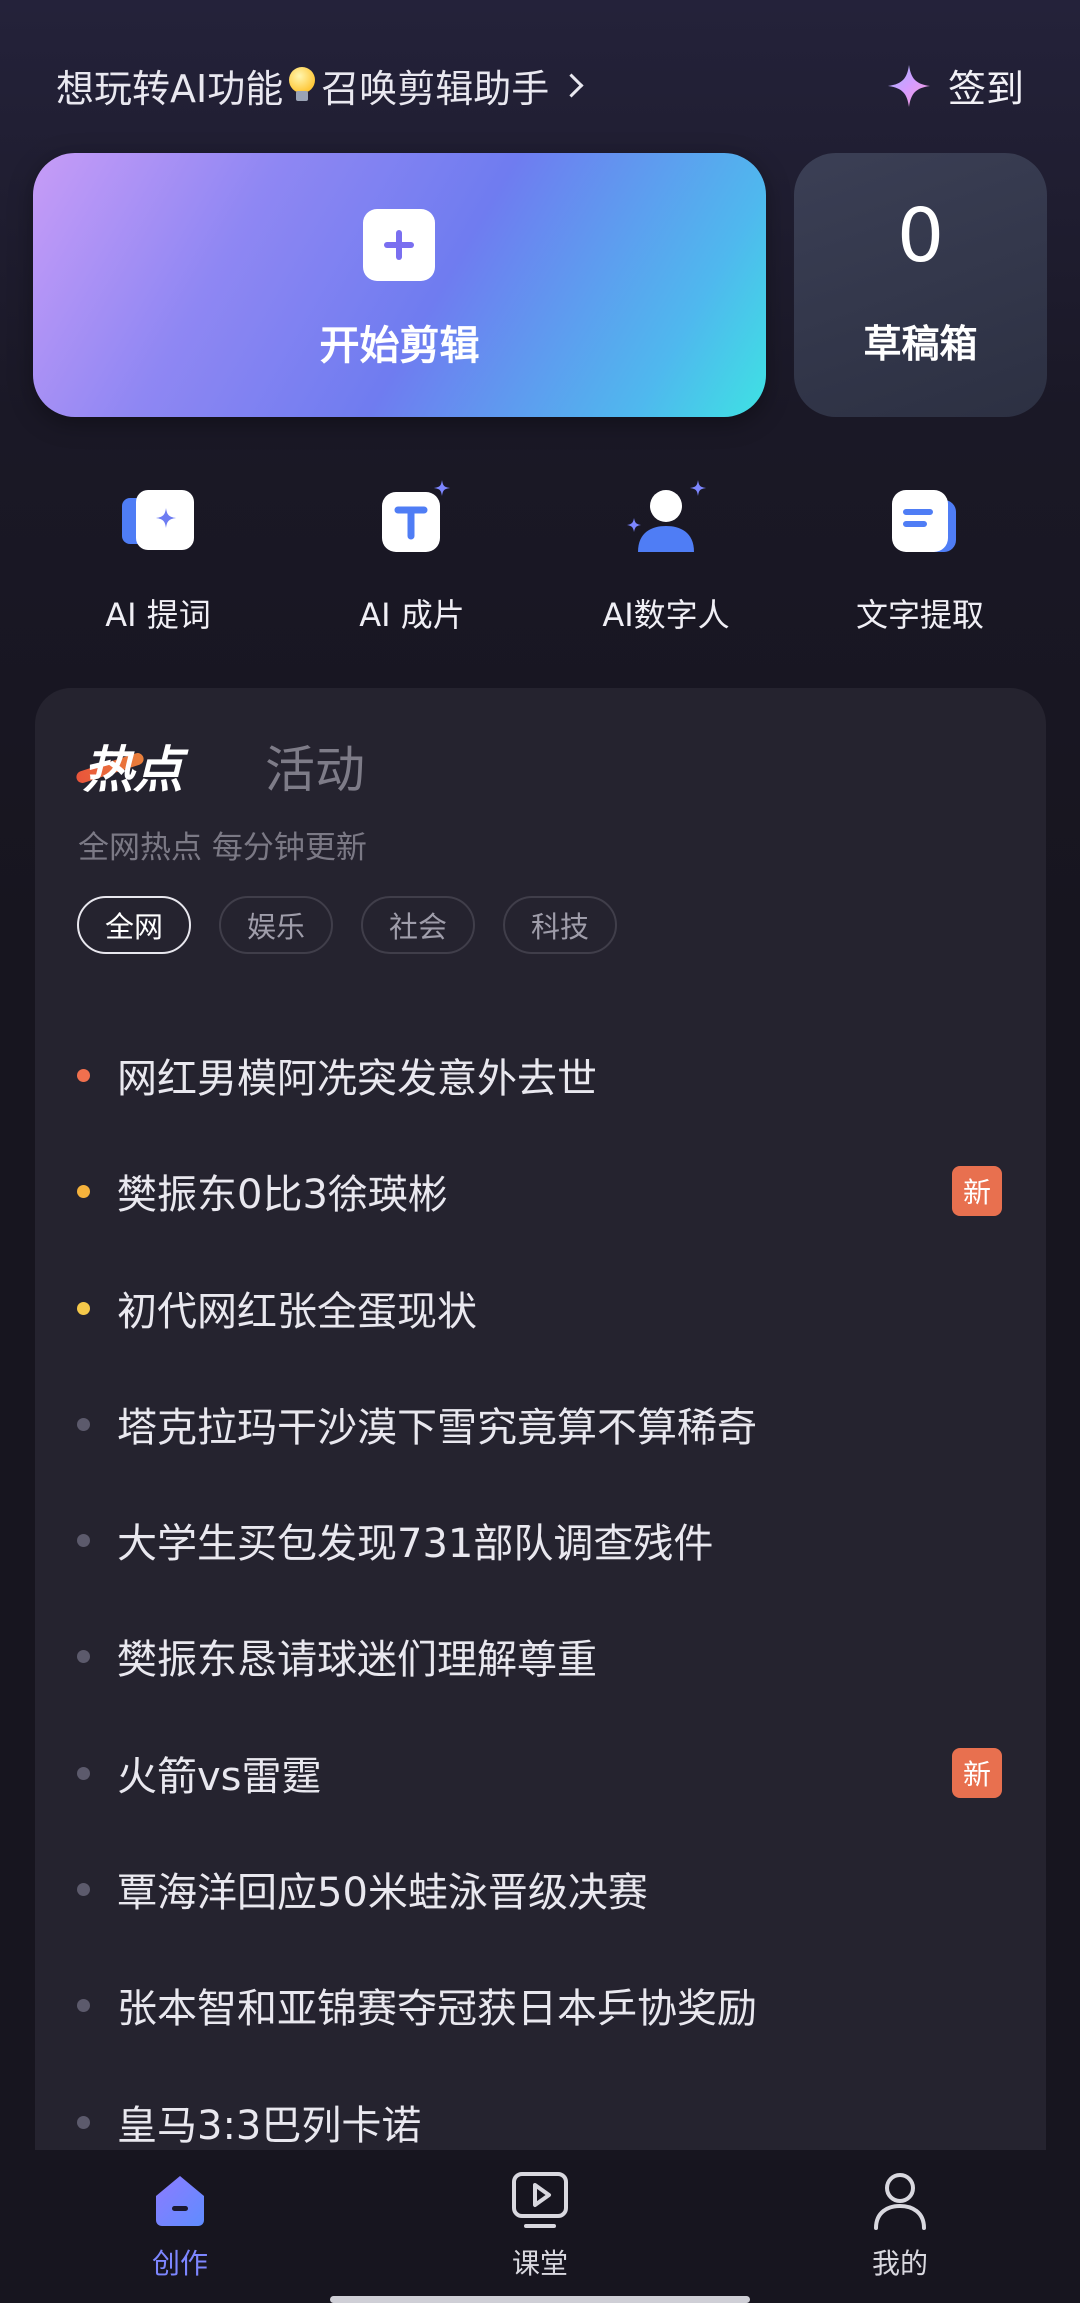 Image resolution: width=1080 pixels, height=2303 pixels. What do you see at coordinates (540, 1774) in the screenshot?
I see `hot-topic-item: 火箭vs雷霆 新` at bounding box center [540, 1774].